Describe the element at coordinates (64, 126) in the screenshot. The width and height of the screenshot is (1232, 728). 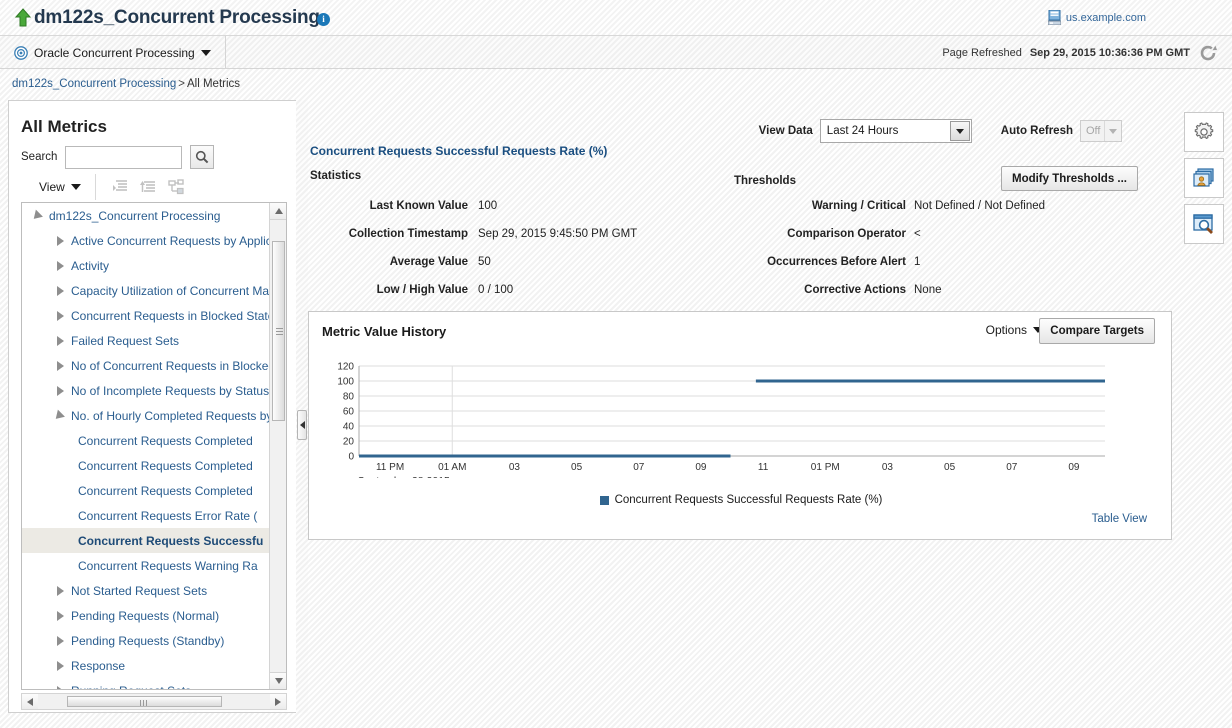
I see `all-metrics-title: All Metrics` at that location.